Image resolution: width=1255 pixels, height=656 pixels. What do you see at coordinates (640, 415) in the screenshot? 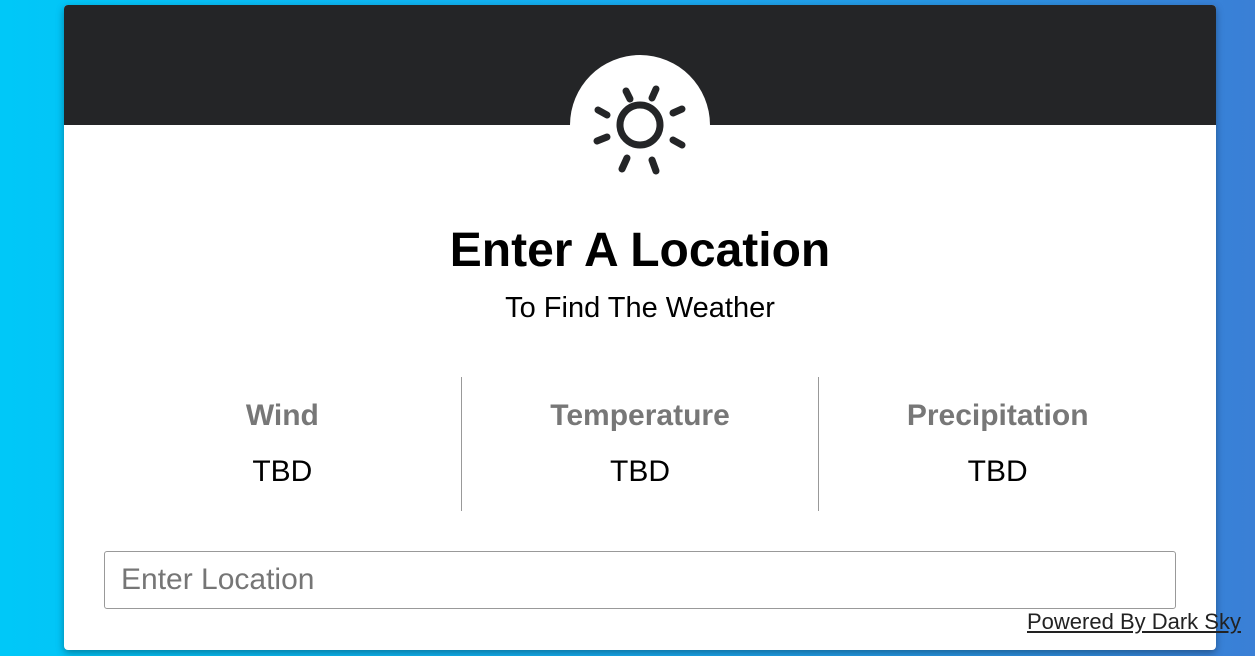
I see `stat-label: Temperature` at bounding box center [640, 415].